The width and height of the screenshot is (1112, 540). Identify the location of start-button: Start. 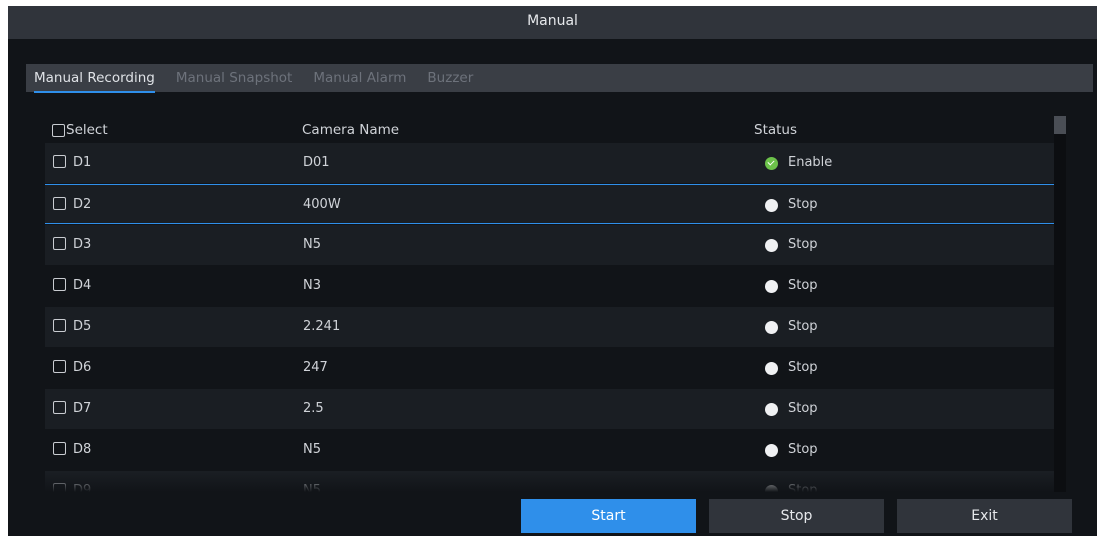
(608, 516).